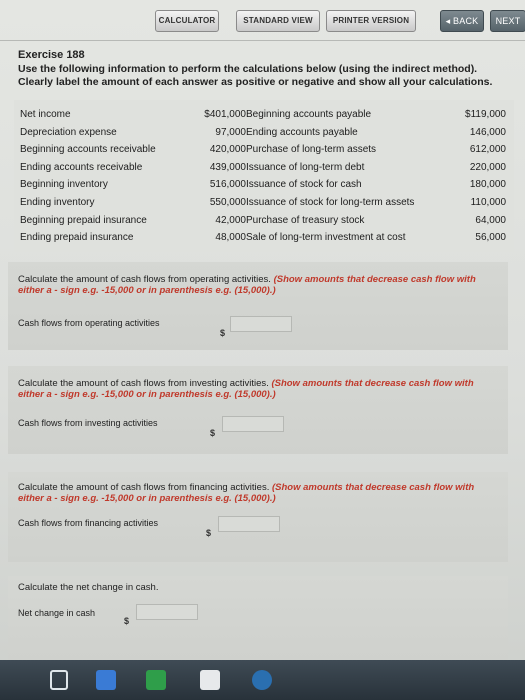  What do you see at coordinates (77, 238) in the screenshot?
I see `data-label: Ending prepaid insurance` at bounding box center [77, 238].